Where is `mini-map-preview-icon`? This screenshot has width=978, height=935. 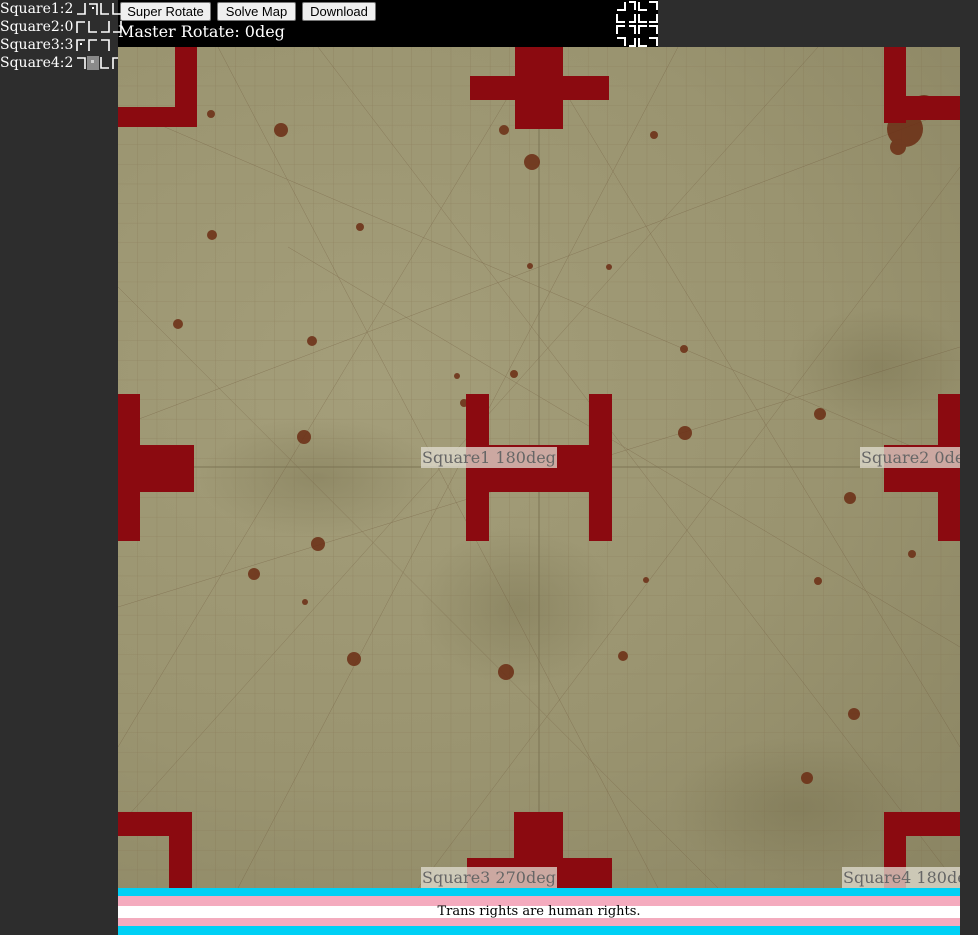
mini-map-preview-icon is located at coordinates (637, 24).